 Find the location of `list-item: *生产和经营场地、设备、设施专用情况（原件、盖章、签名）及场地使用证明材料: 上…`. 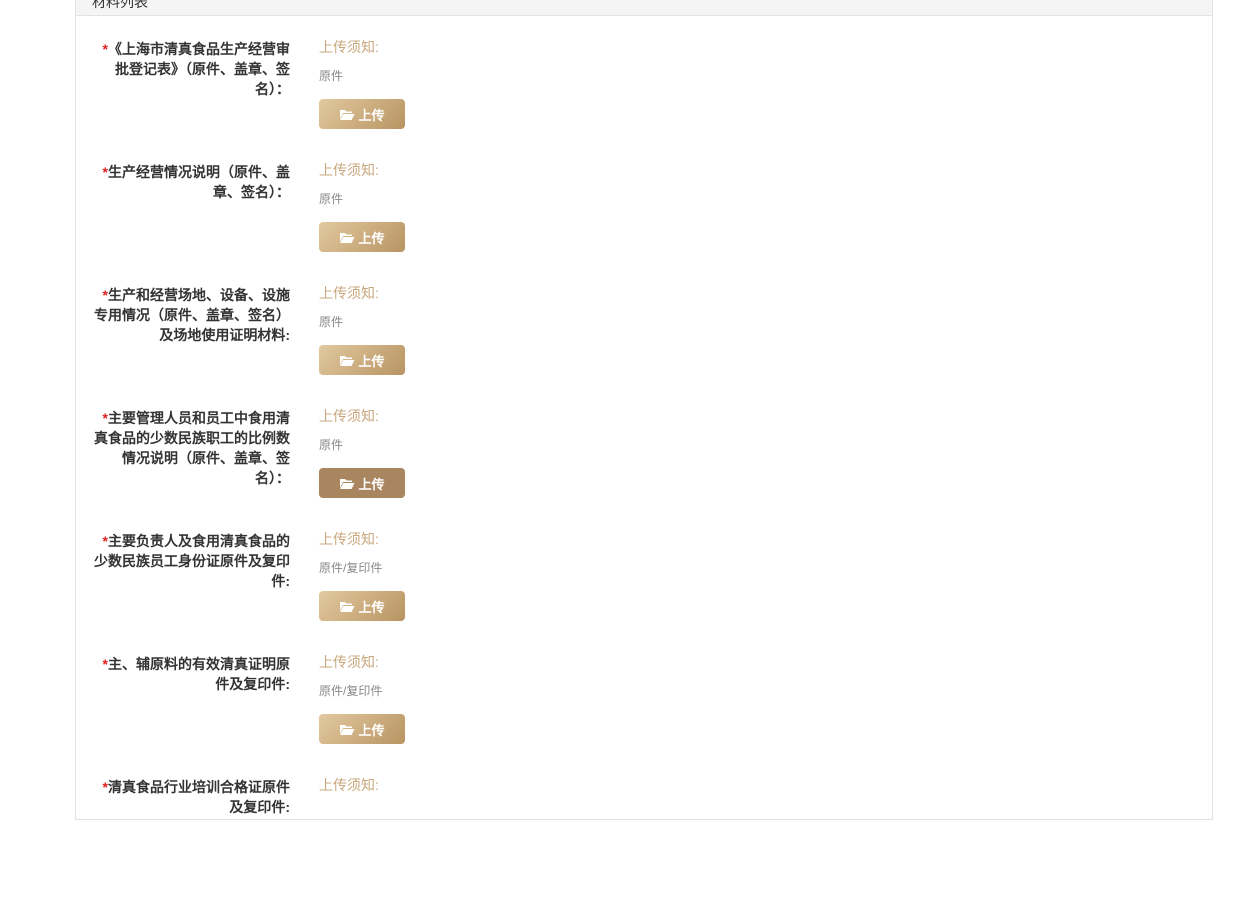

list-item: *生产和经营场地、设备、设施专用情况（原件、盖章、签名）及场地使用证明材料: 上… is located at coordinates (644, 344).